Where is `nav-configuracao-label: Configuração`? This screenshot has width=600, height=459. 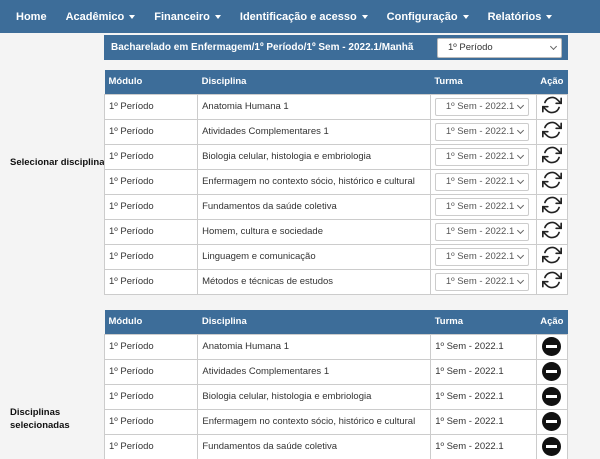 nav-configuracao-label: Configuração is located at coordinates (422, 16).